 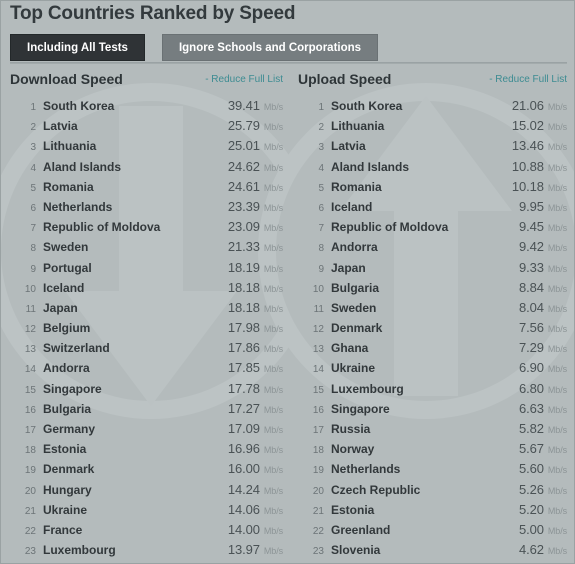 I want to click on speed-value: 24.61 Mb/s, so click(x=255, y=186).